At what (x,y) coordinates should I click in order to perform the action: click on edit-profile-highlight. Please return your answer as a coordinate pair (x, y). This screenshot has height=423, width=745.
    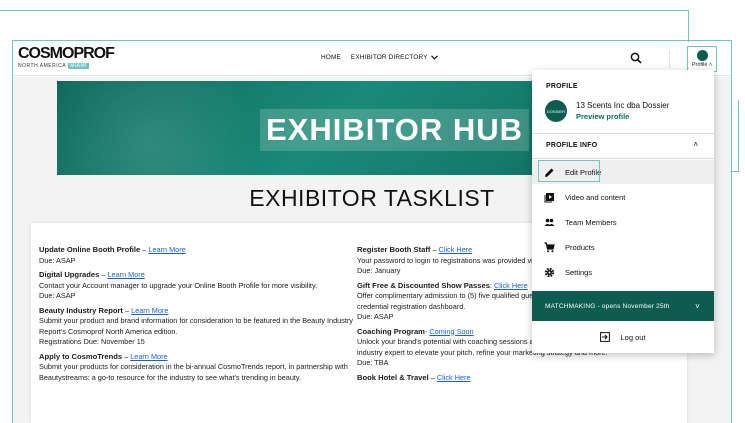
    Looking at the image, I should click on (569, 171).